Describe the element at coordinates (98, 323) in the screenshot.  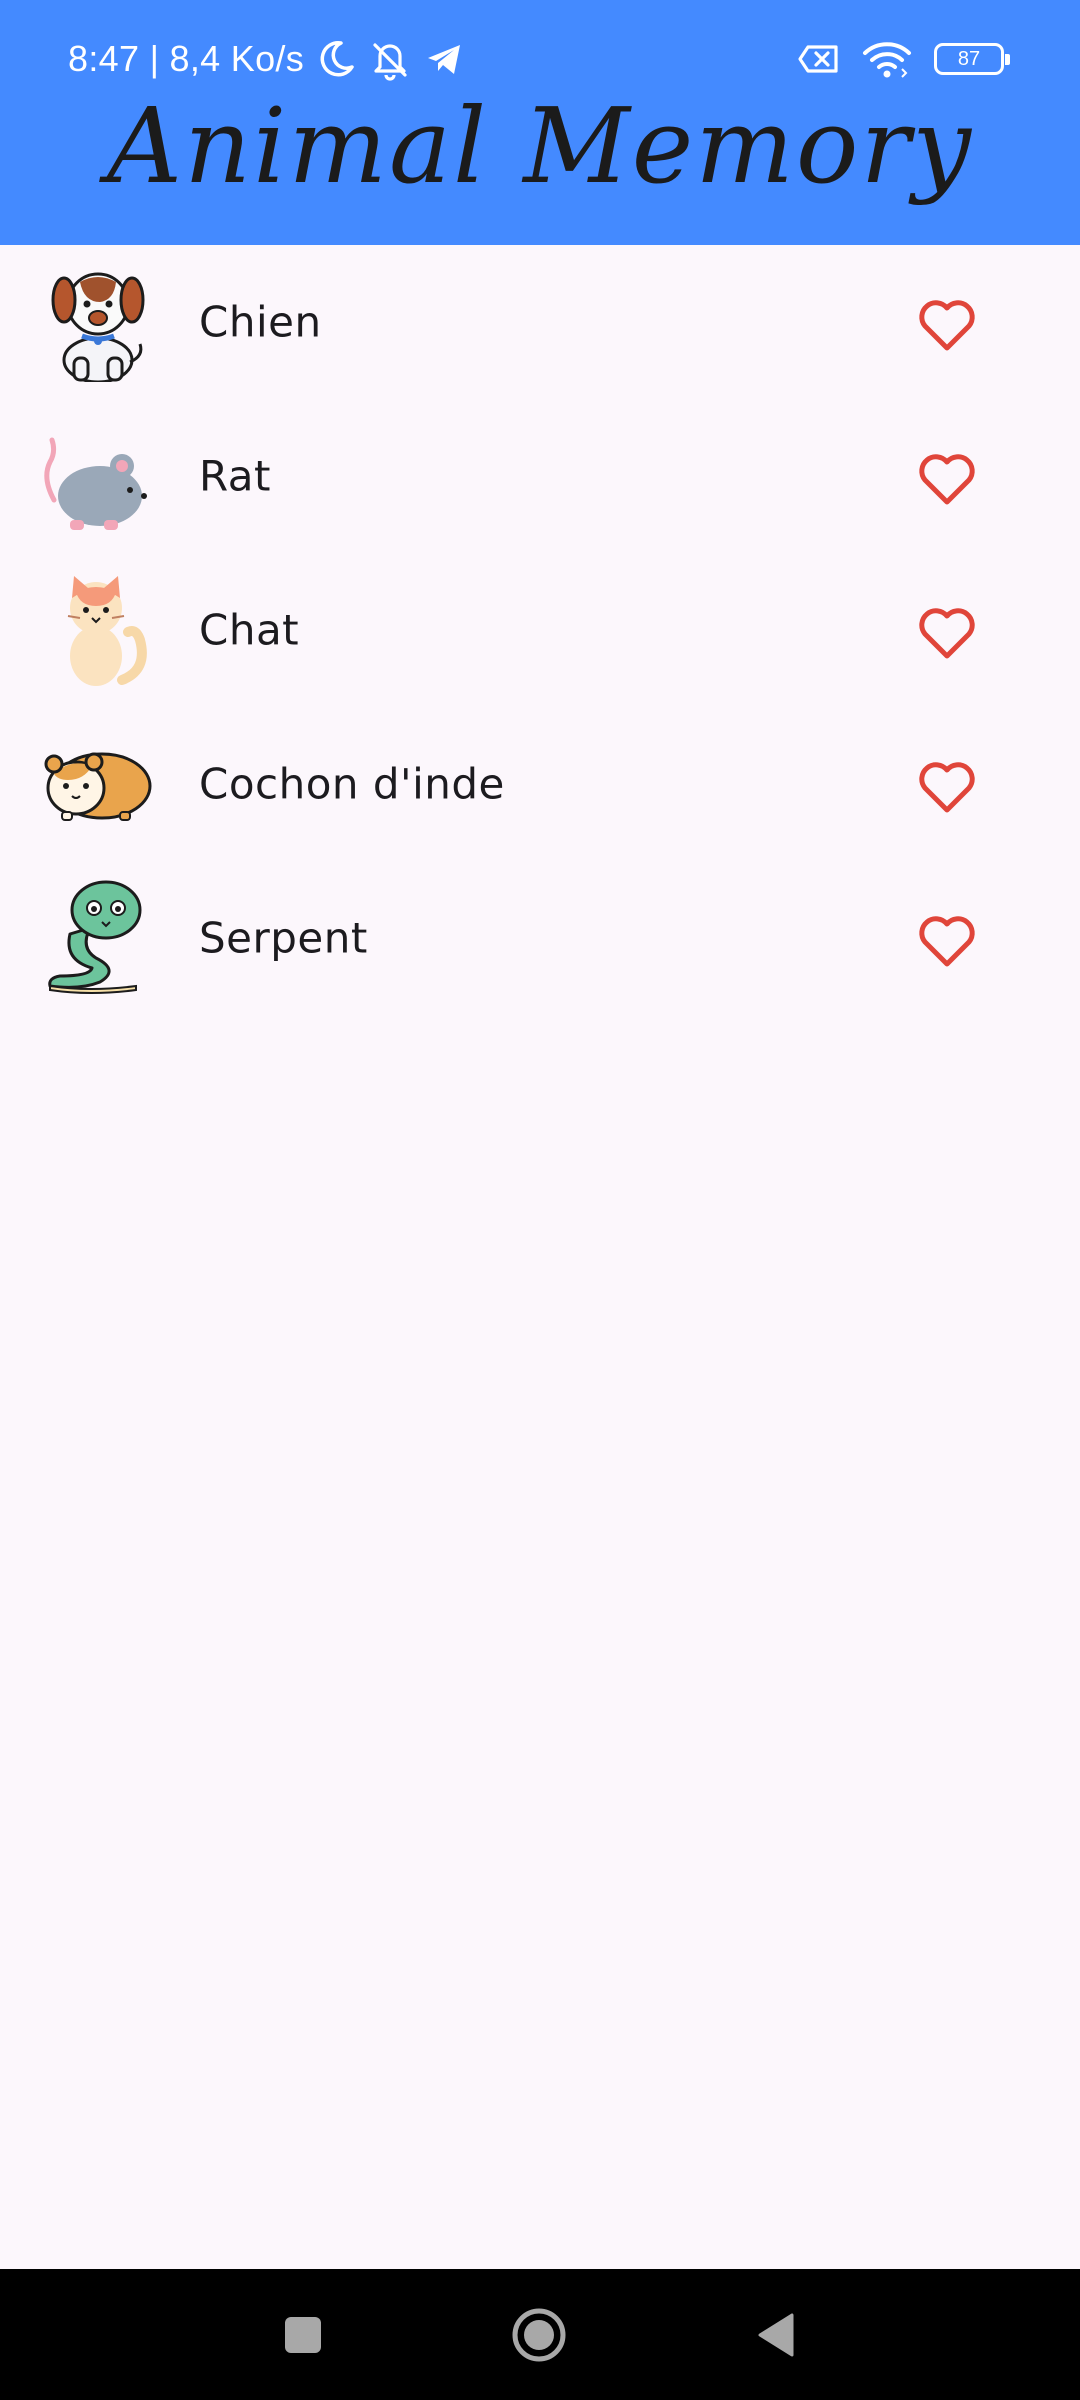
I see `dog-icon` at that location.